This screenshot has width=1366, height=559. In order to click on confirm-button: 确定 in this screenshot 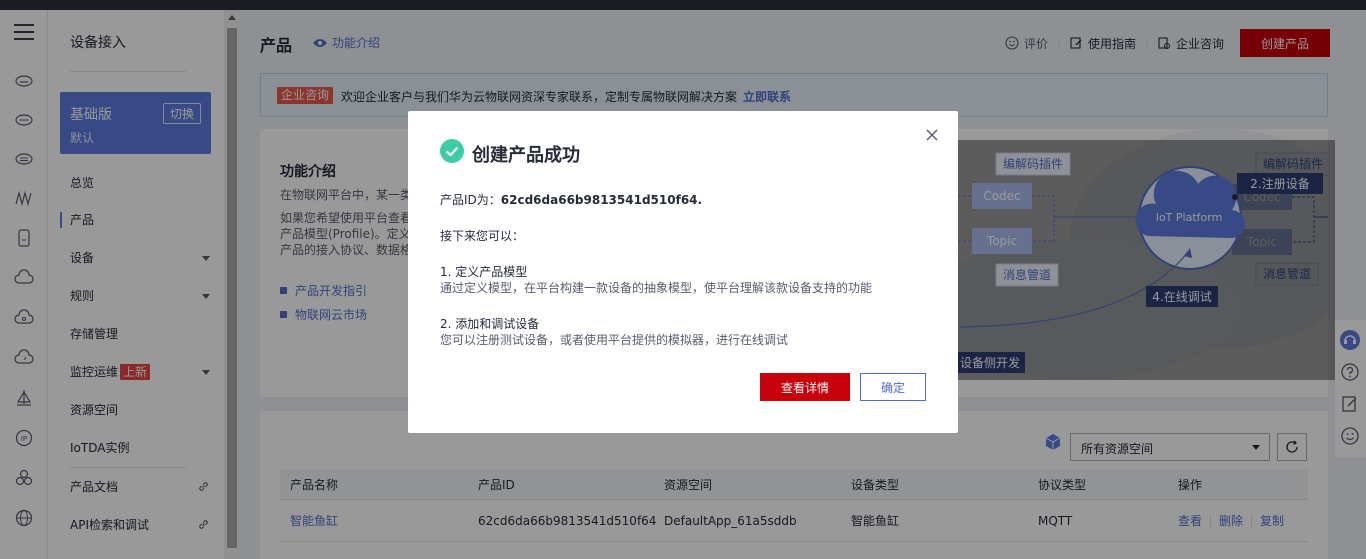, I will do `click(893, 387)`.